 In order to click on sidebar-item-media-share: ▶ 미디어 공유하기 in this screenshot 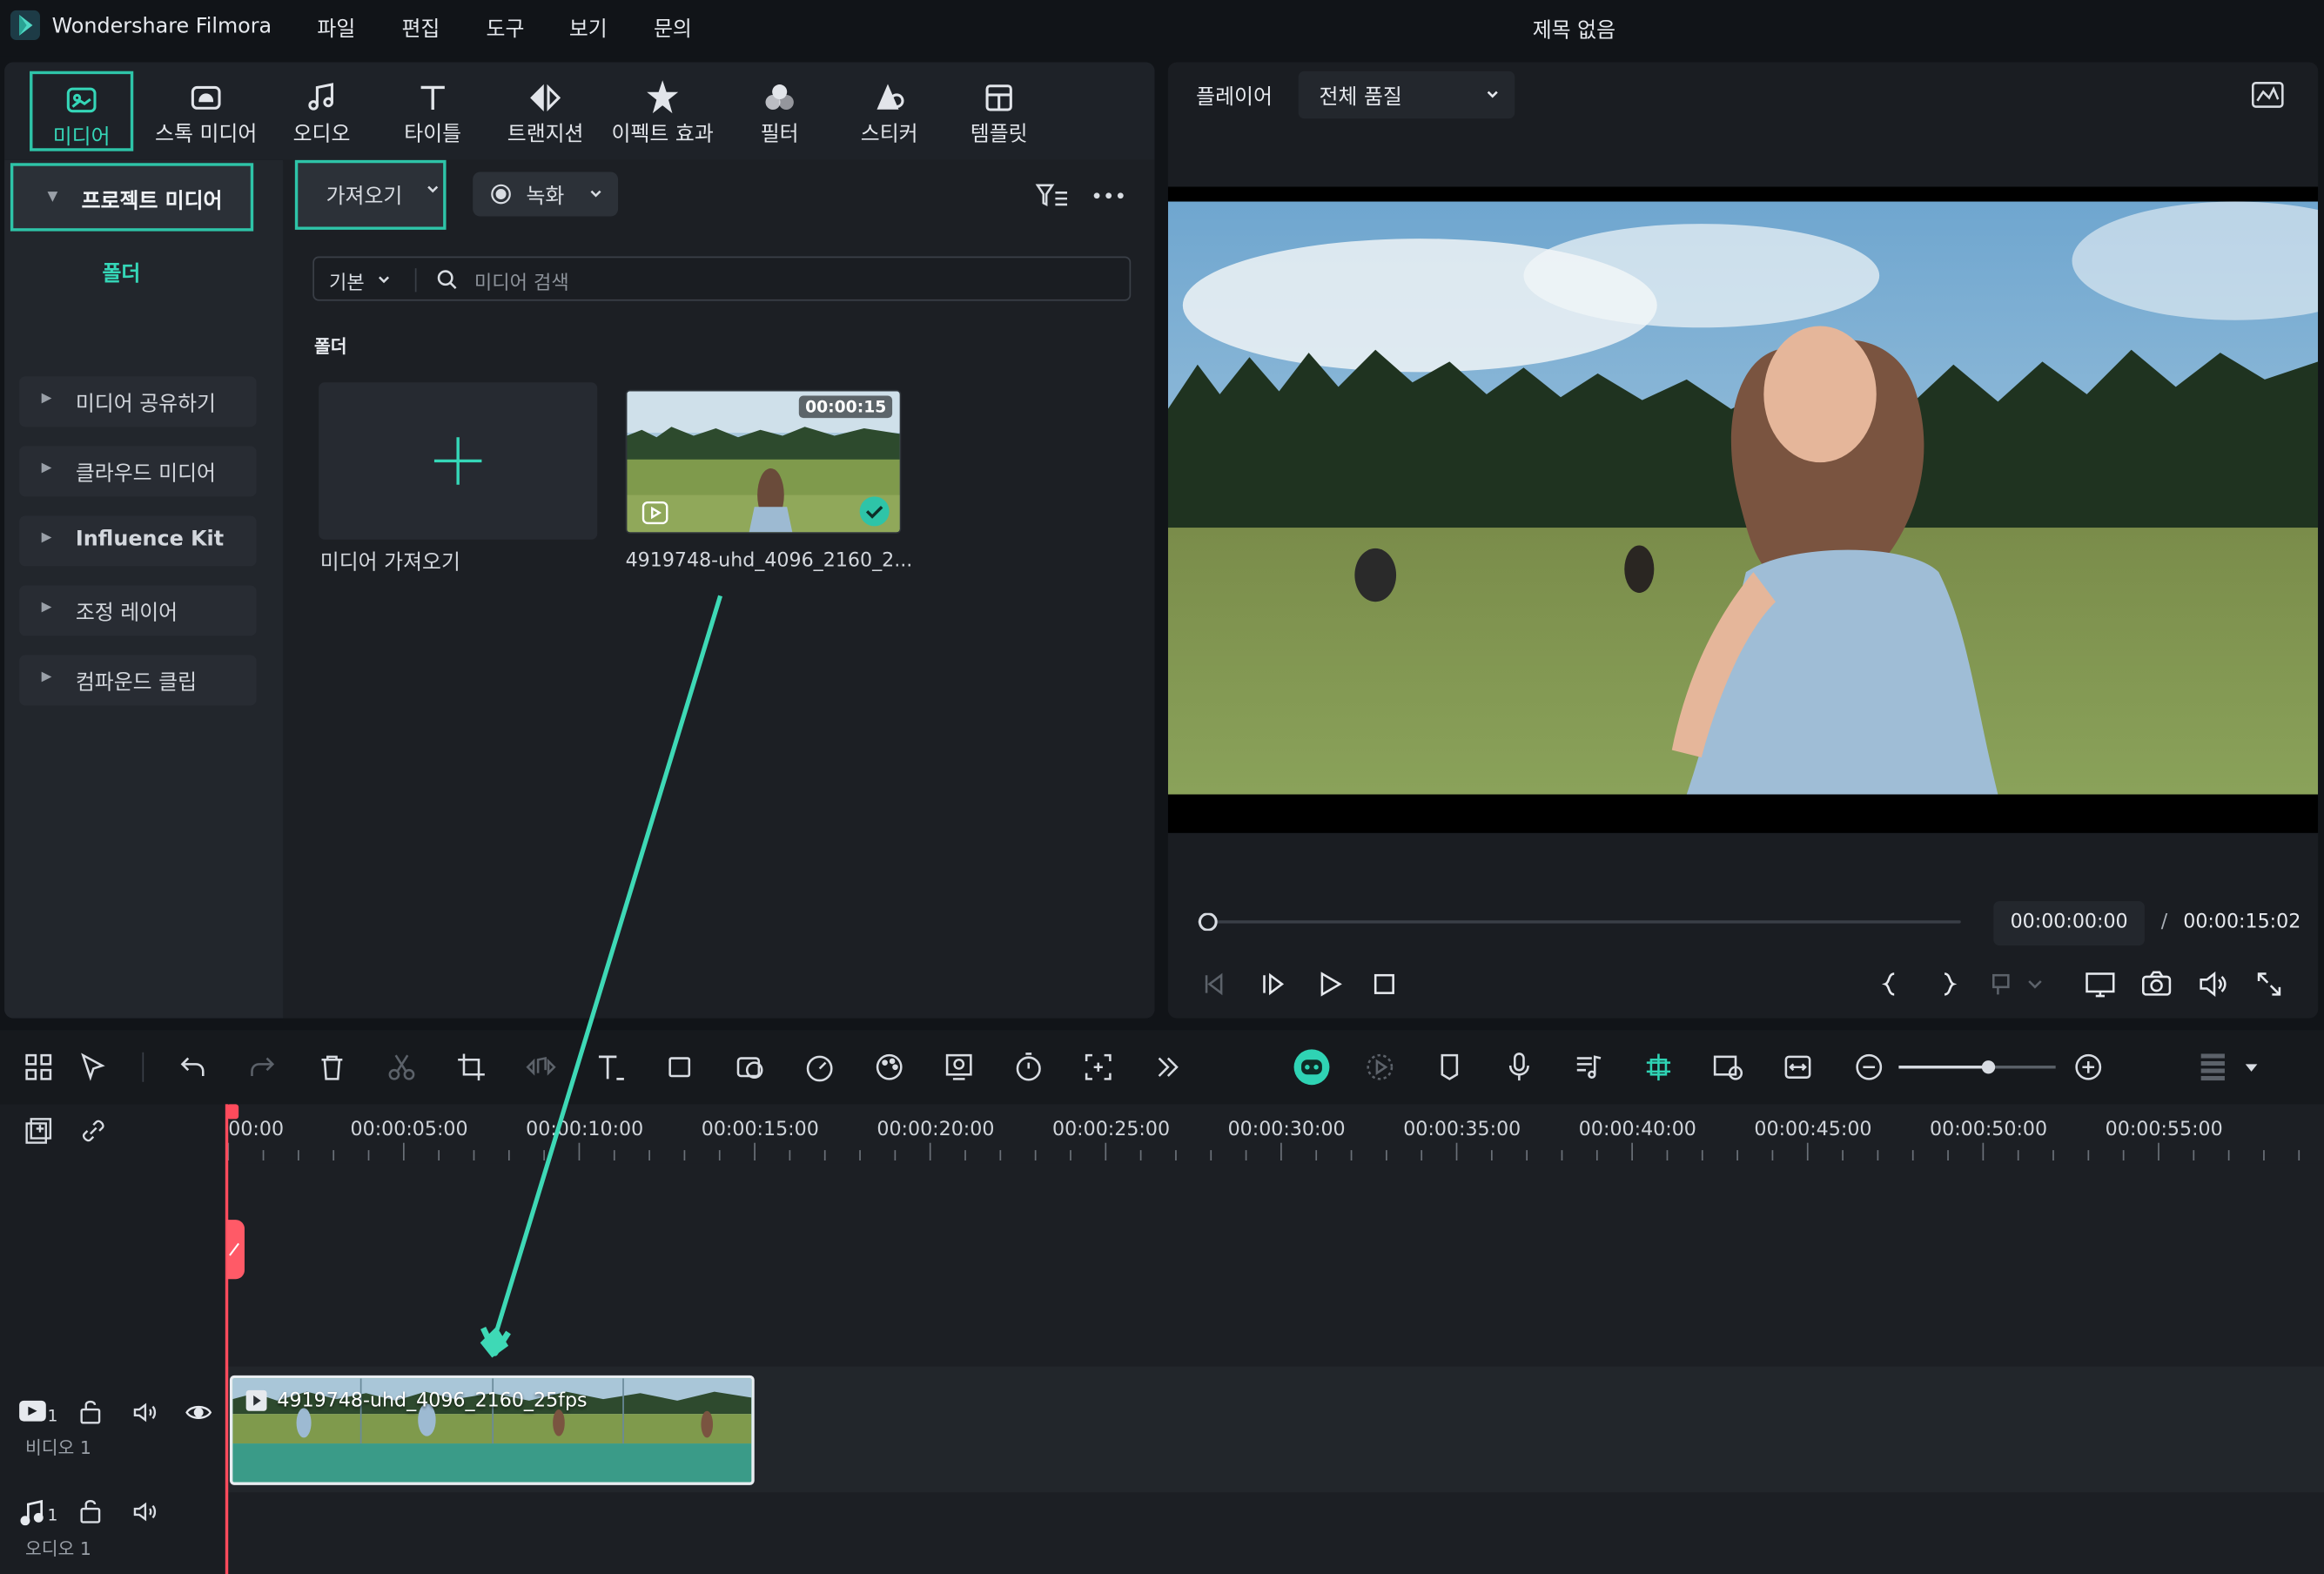, I will do `click(138, 401)`.